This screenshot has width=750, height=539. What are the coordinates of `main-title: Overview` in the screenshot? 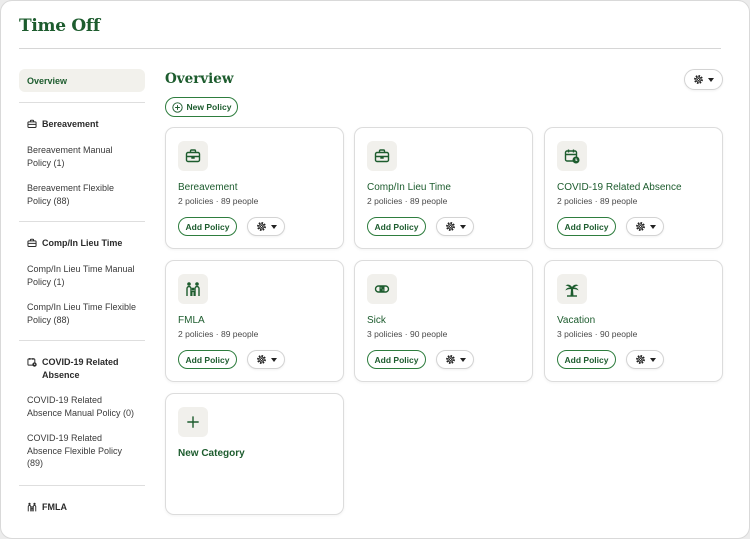 It's located at (199, 79).